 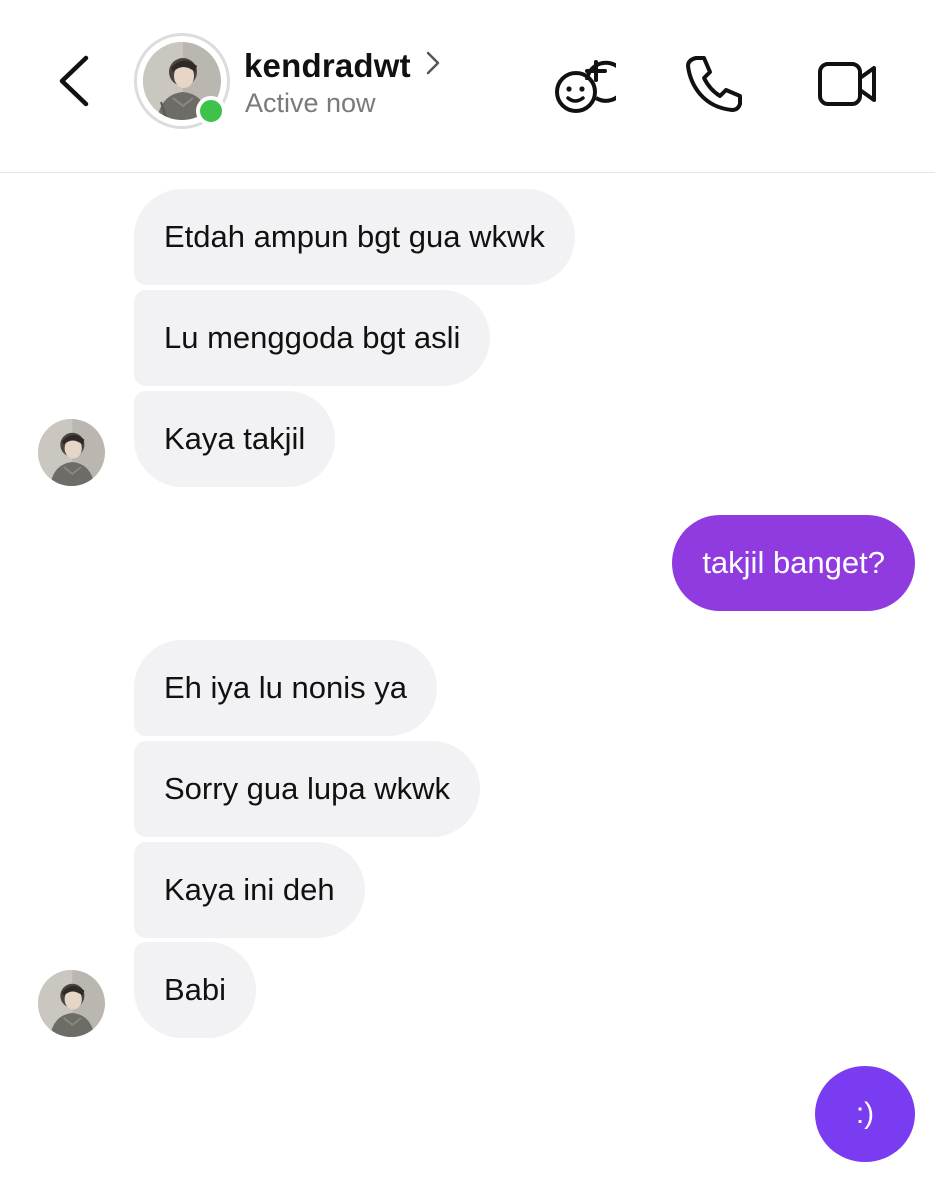 I want to click on video-call-button, so click(x=848, y=84).